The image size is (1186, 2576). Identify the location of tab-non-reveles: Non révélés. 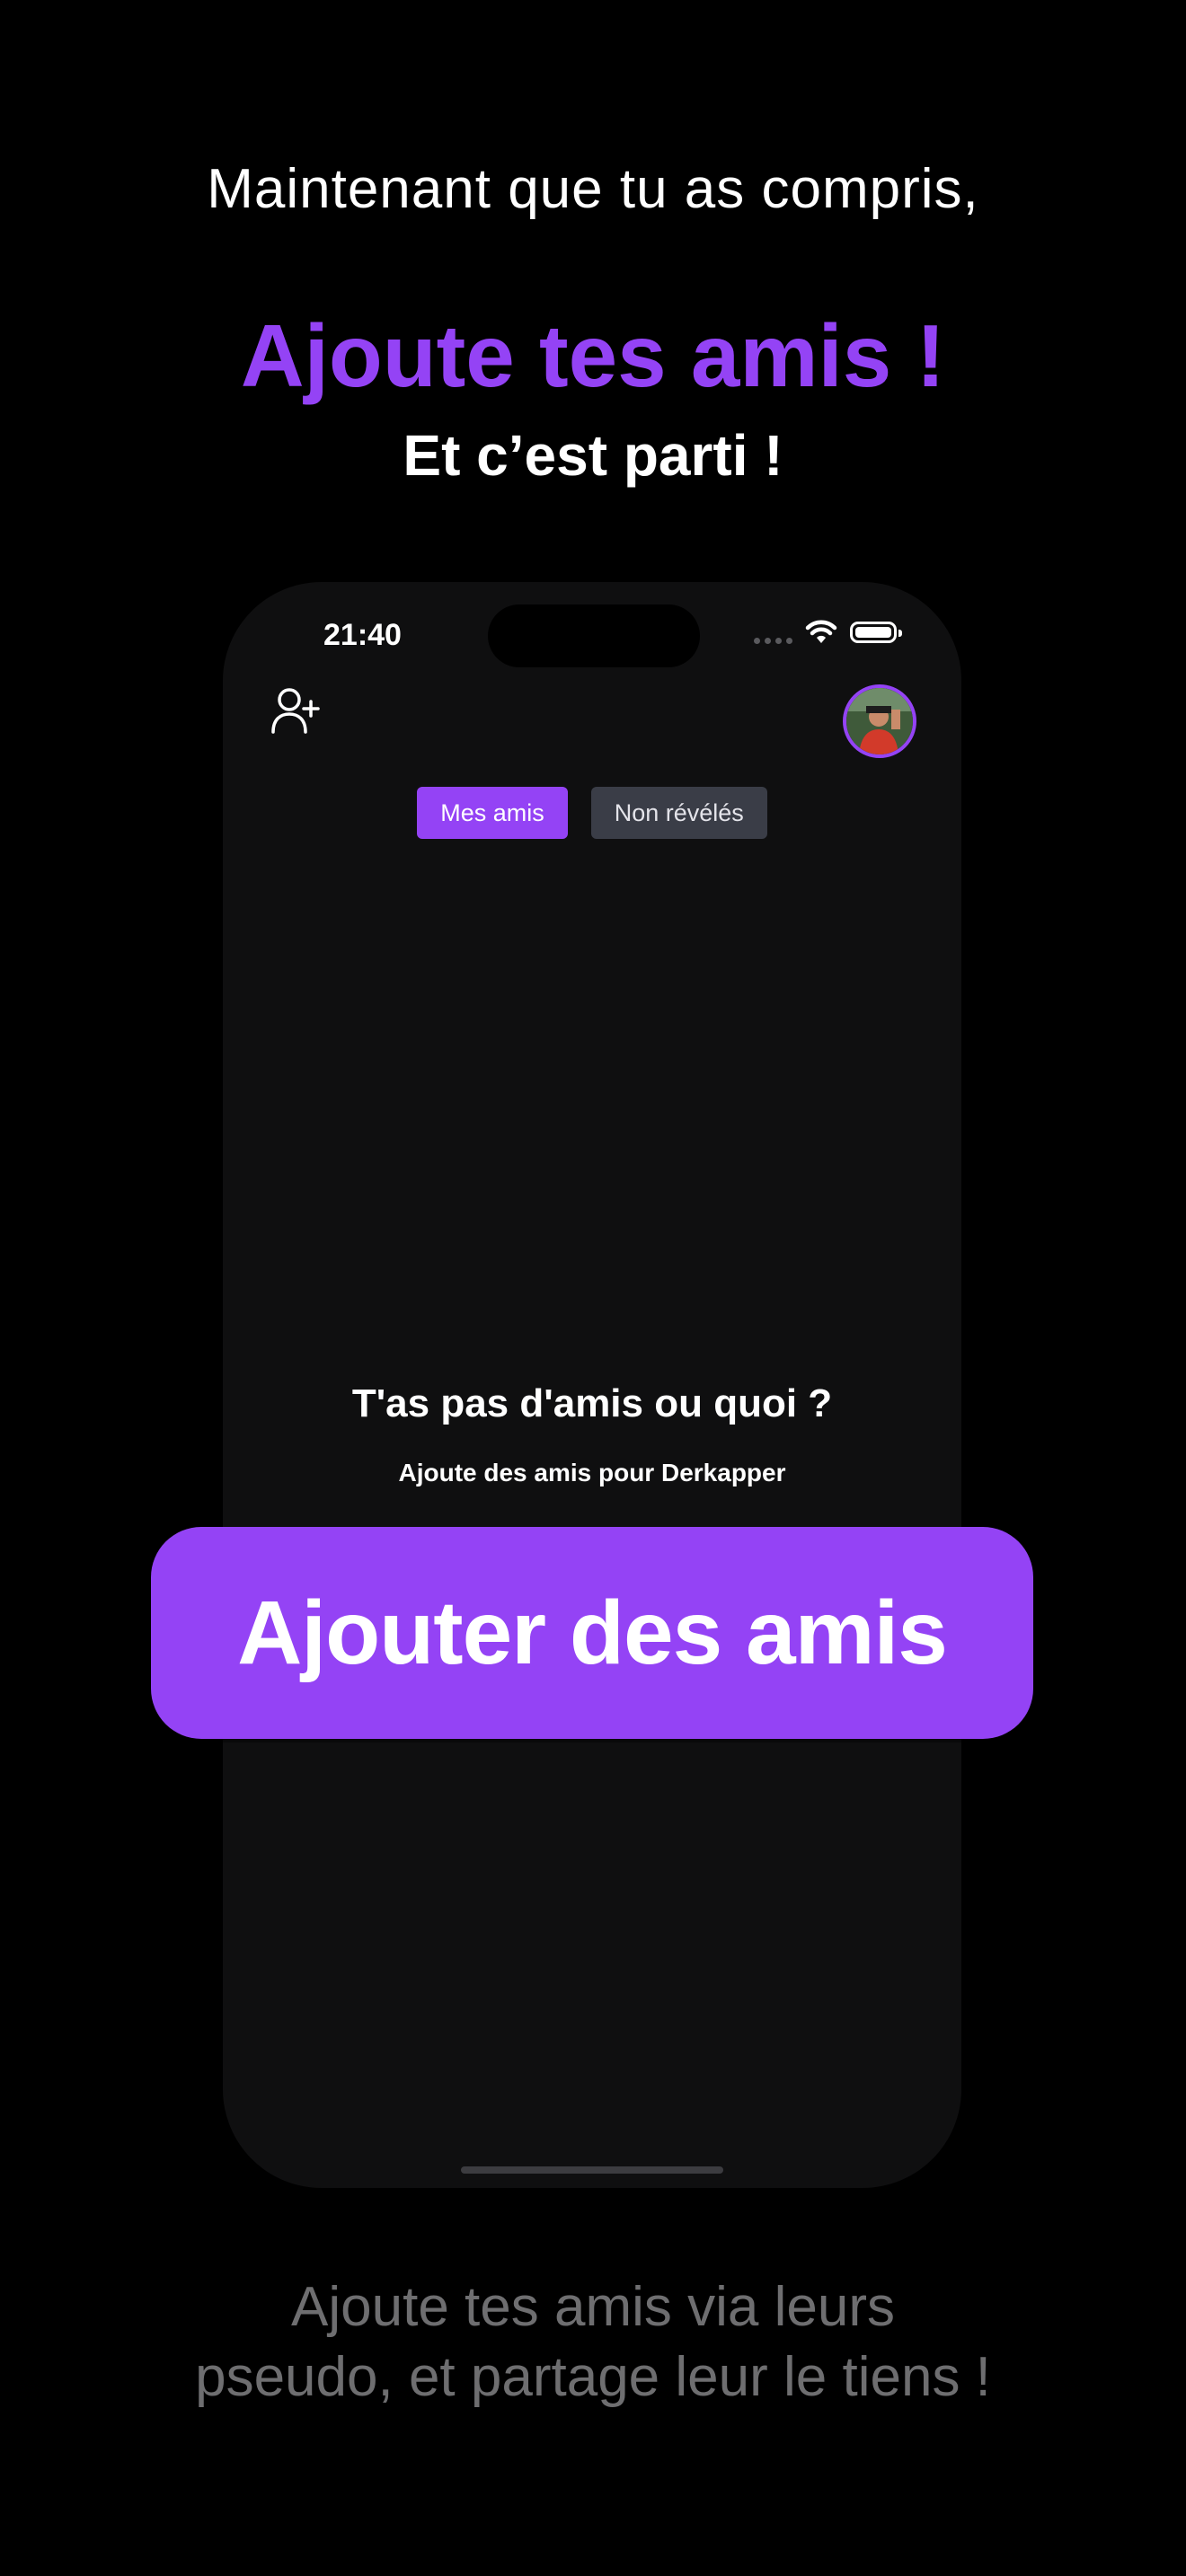
(678, 813).